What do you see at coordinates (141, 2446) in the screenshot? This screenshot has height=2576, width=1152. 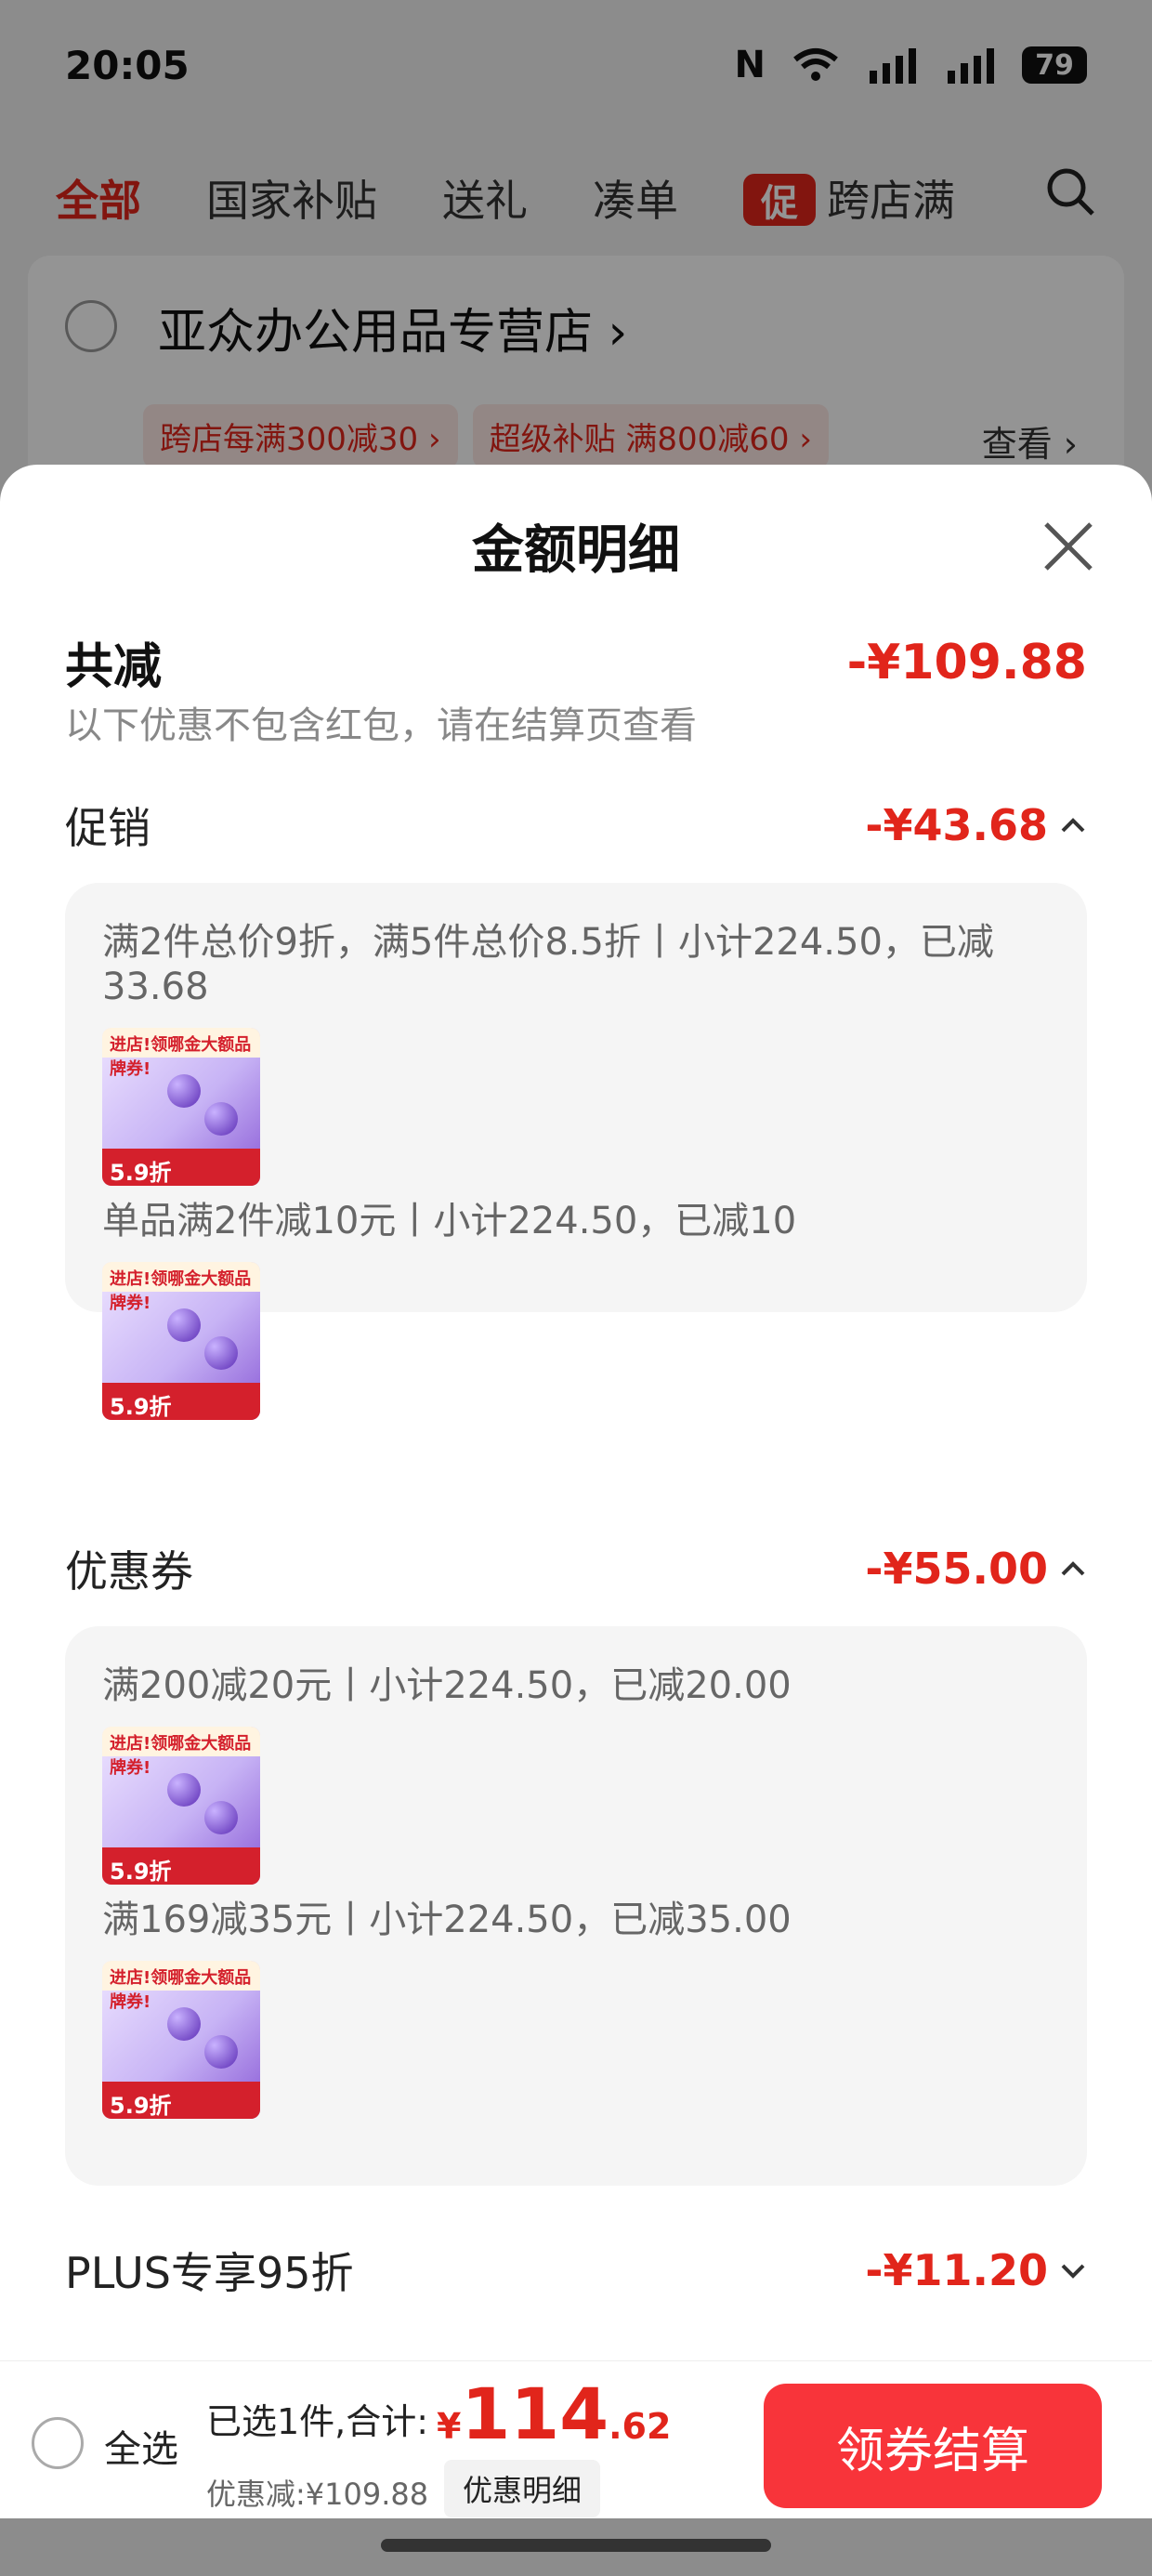 I see `select-all-label: 全选` at bounding box center [141, 2446].